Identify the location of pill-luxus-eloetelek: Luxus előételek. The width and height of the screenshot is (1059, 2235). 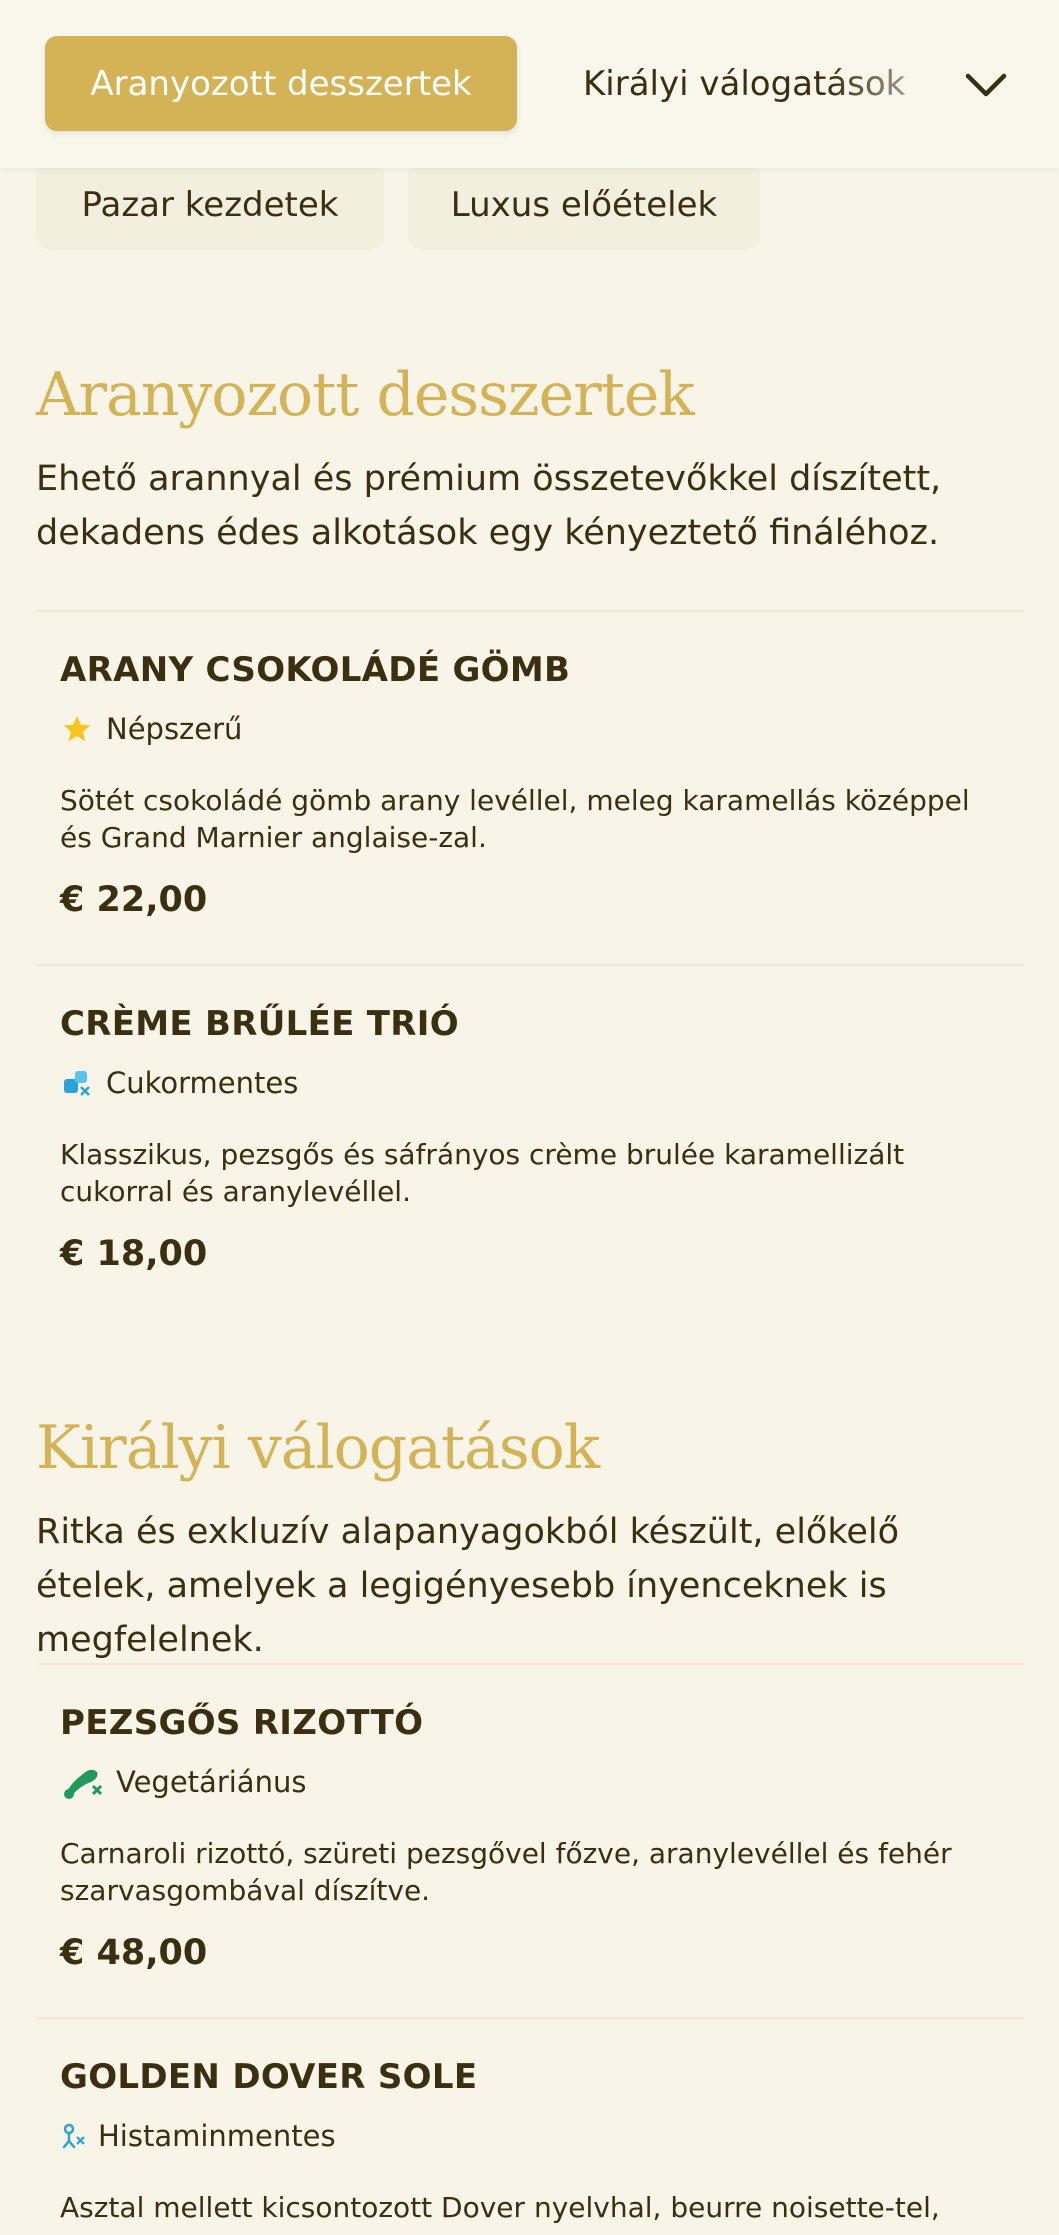
(584, 205).